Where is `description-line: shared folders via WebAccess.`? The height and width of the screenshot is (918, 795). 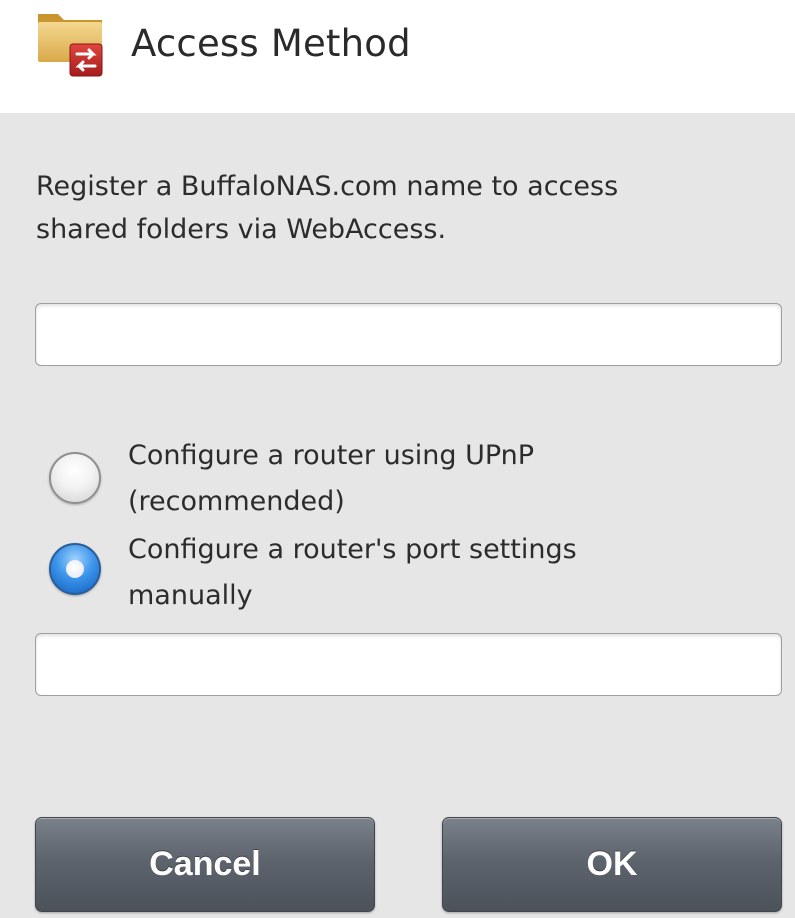
description-line: shared folders via WebAccess. is located at coordinates (241, 229).